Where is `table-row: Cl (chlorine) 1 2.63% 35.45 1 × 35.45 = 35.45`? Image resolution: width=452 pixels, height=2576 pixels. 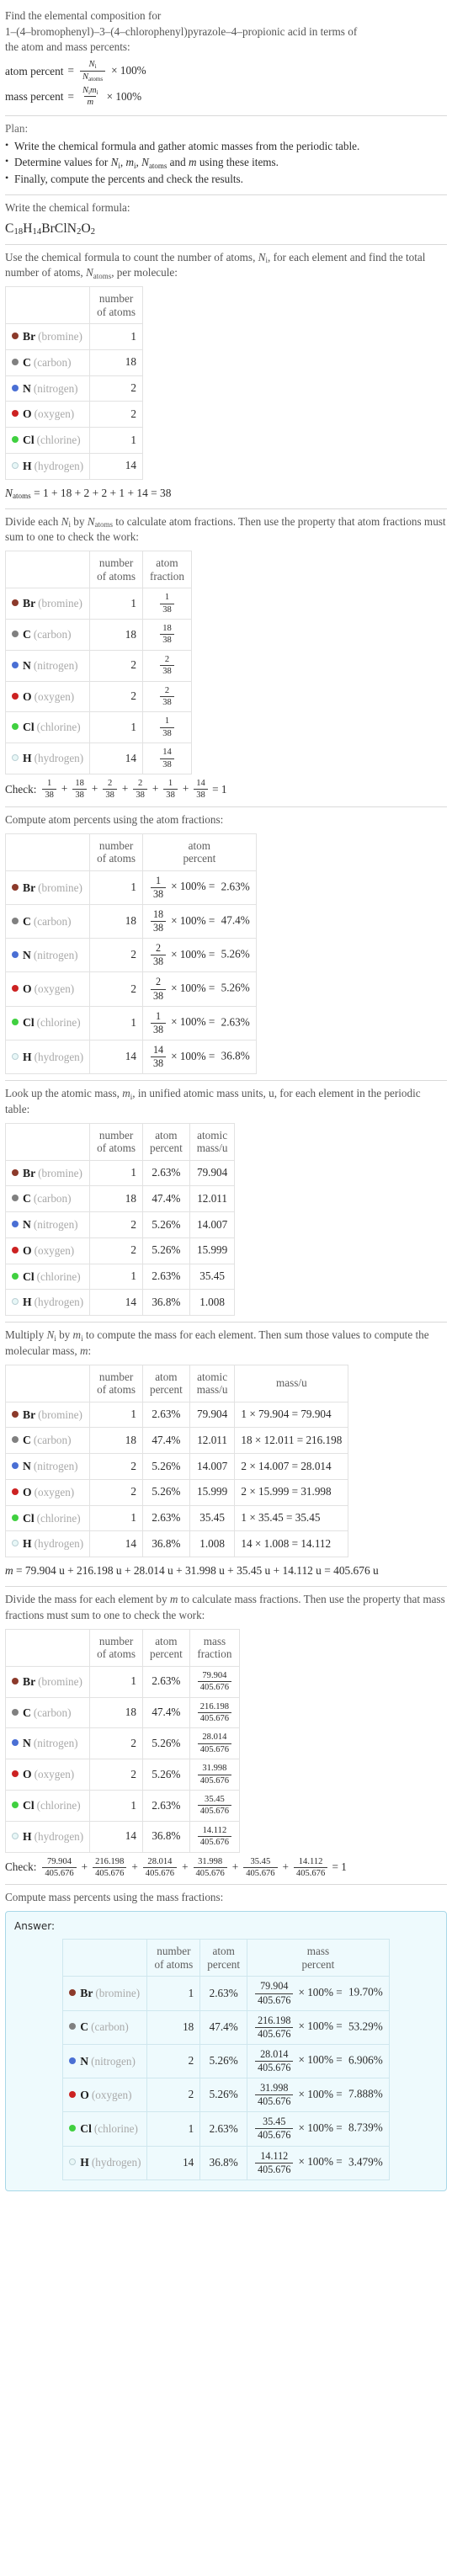 table-row: Cl (chlorine) 1 2.63% 35.45 1 × 35.45 = 35.45 is located at coordinates (176, 1518).